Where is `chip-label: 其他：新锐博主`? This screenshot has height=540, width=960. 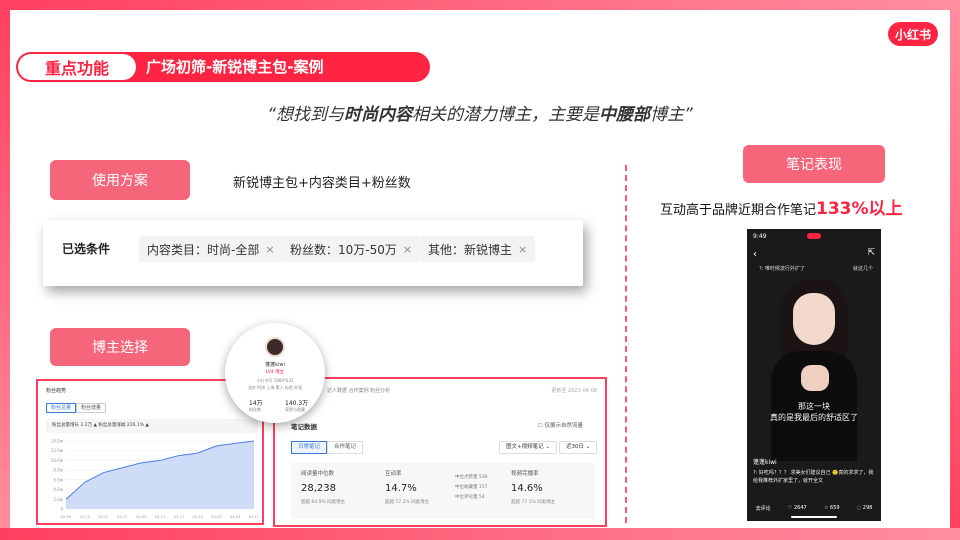
chip-label: 其他：新锐博主 is located at coordinates (470, 249).